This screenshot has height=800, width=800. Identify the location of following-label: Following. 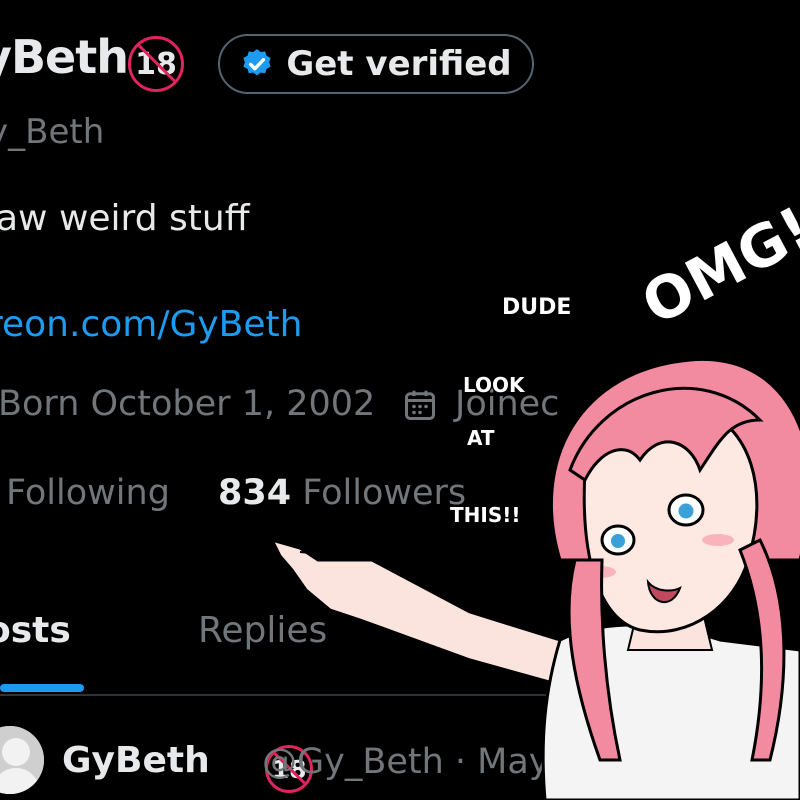
(88, 493).